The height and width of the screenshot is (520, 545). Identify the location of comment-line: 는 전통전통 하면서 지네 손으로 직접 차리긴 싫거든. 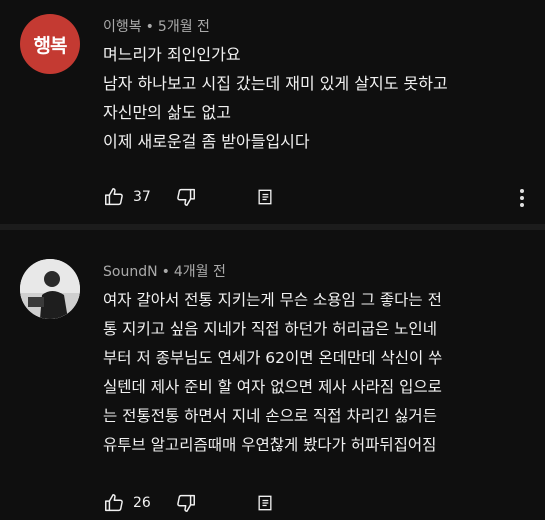
(270, 416).